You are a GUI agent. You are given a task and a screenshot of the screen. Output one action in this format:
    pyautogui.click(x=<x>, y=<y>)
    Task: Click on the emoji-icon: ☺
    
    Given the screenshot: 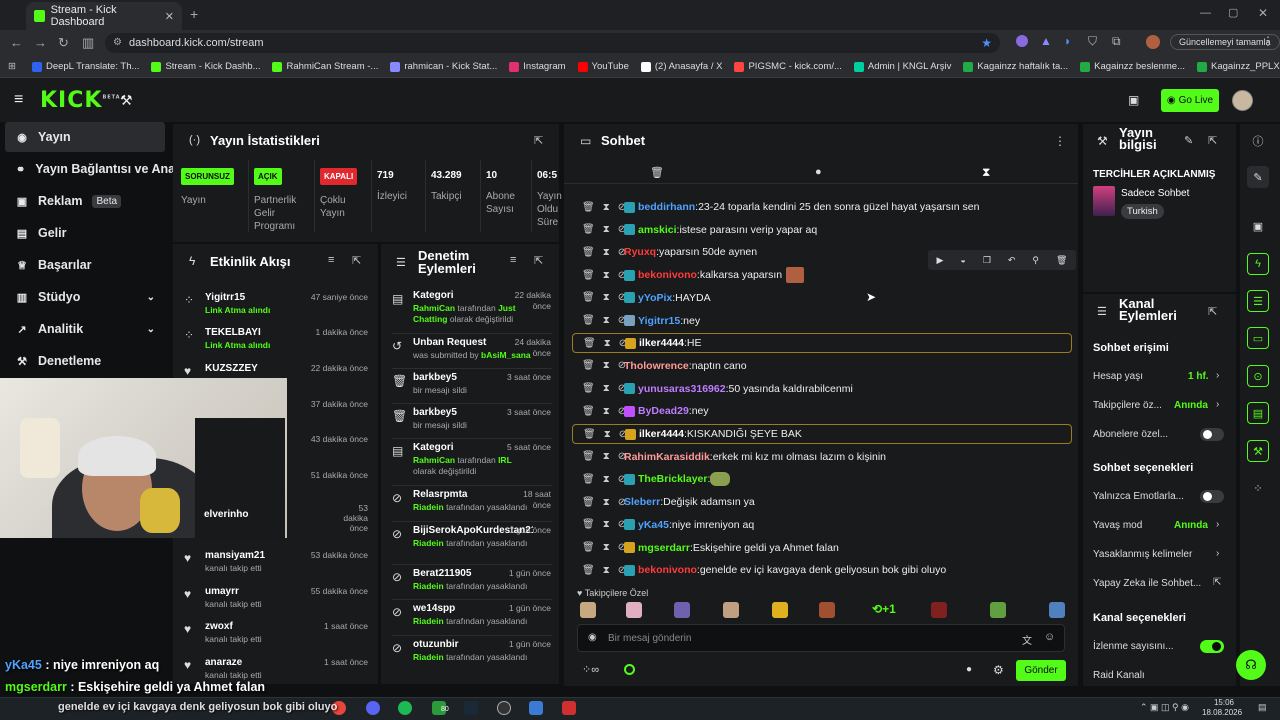 What is the action you would take?
    pyautogui.click(x=1049, y=637)
    